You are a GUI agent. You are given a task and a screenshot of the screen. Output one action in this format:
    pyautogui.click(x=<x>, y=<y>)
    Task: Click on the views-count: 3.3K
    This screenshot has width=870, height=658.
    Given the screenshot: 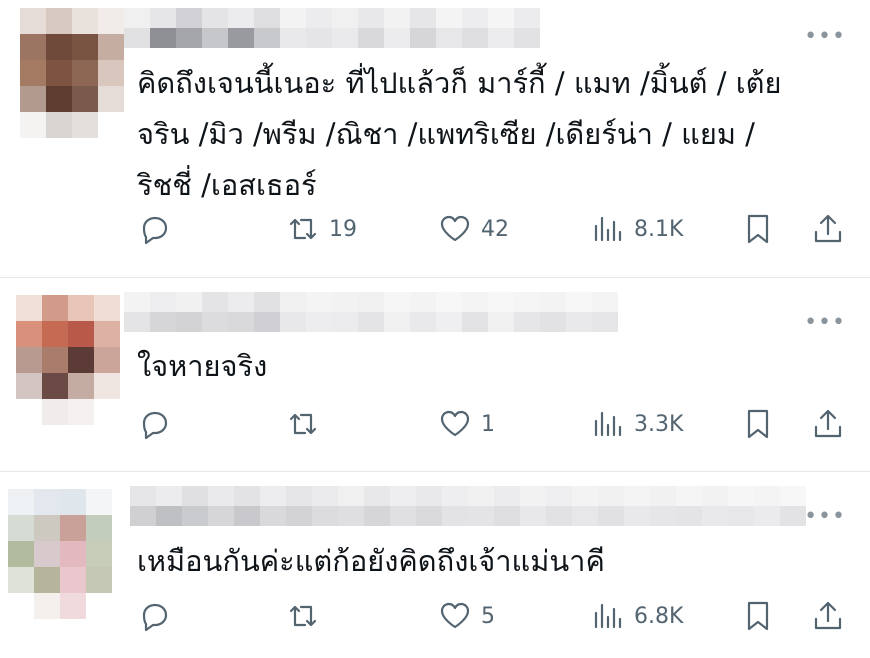 What is the action you would take?
    pyautogui.click(x=659, y=424)
    